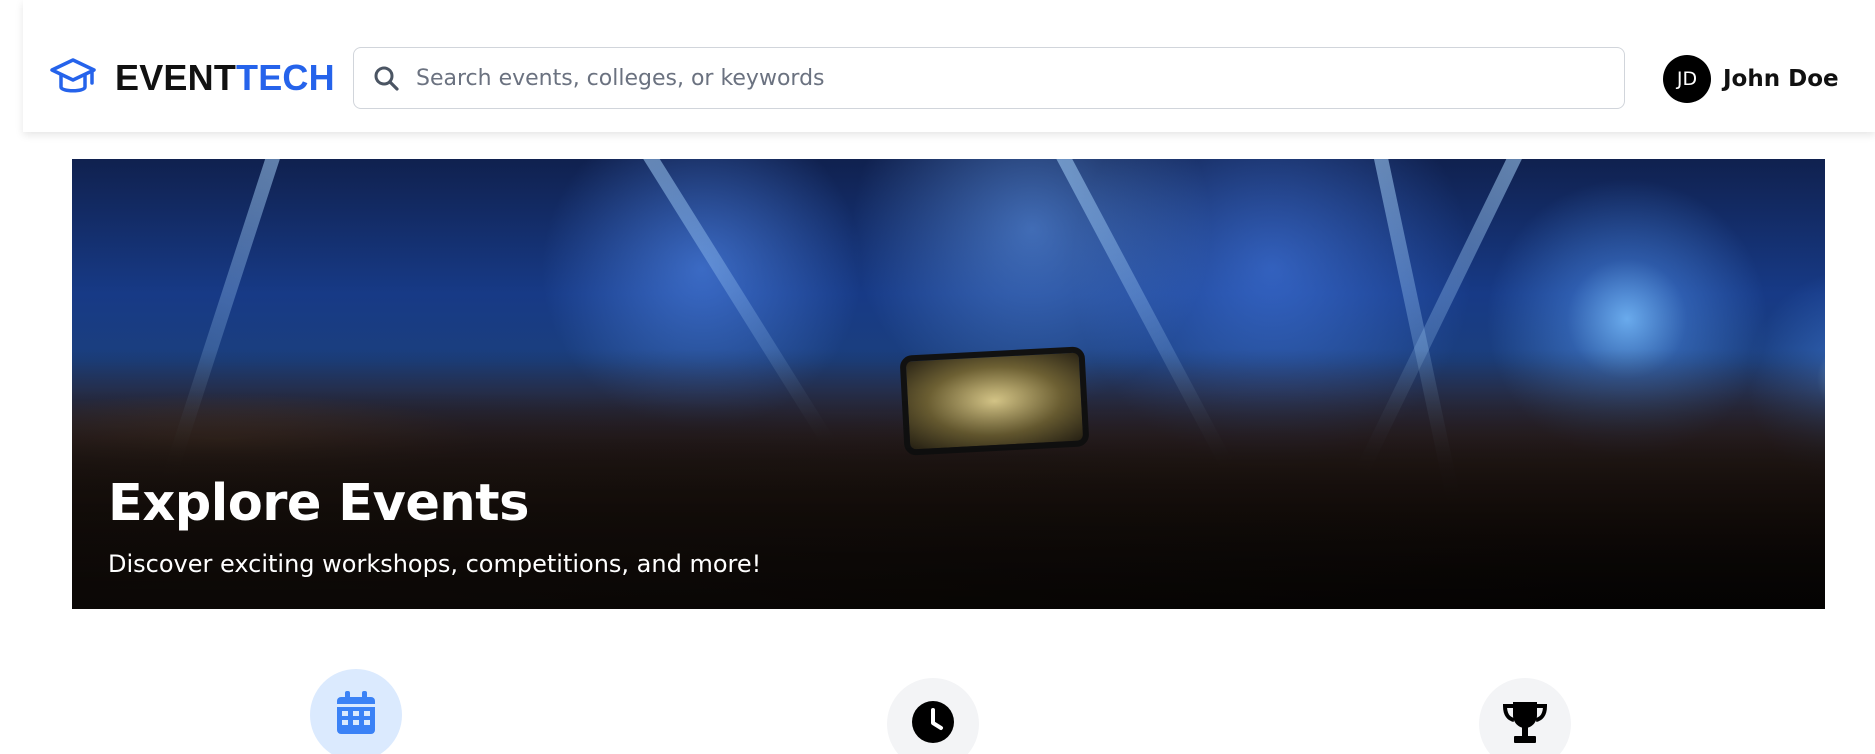  Describe the element at coordinates (1687, 79) in the screenshot. I see `avatar: JD` at that location.